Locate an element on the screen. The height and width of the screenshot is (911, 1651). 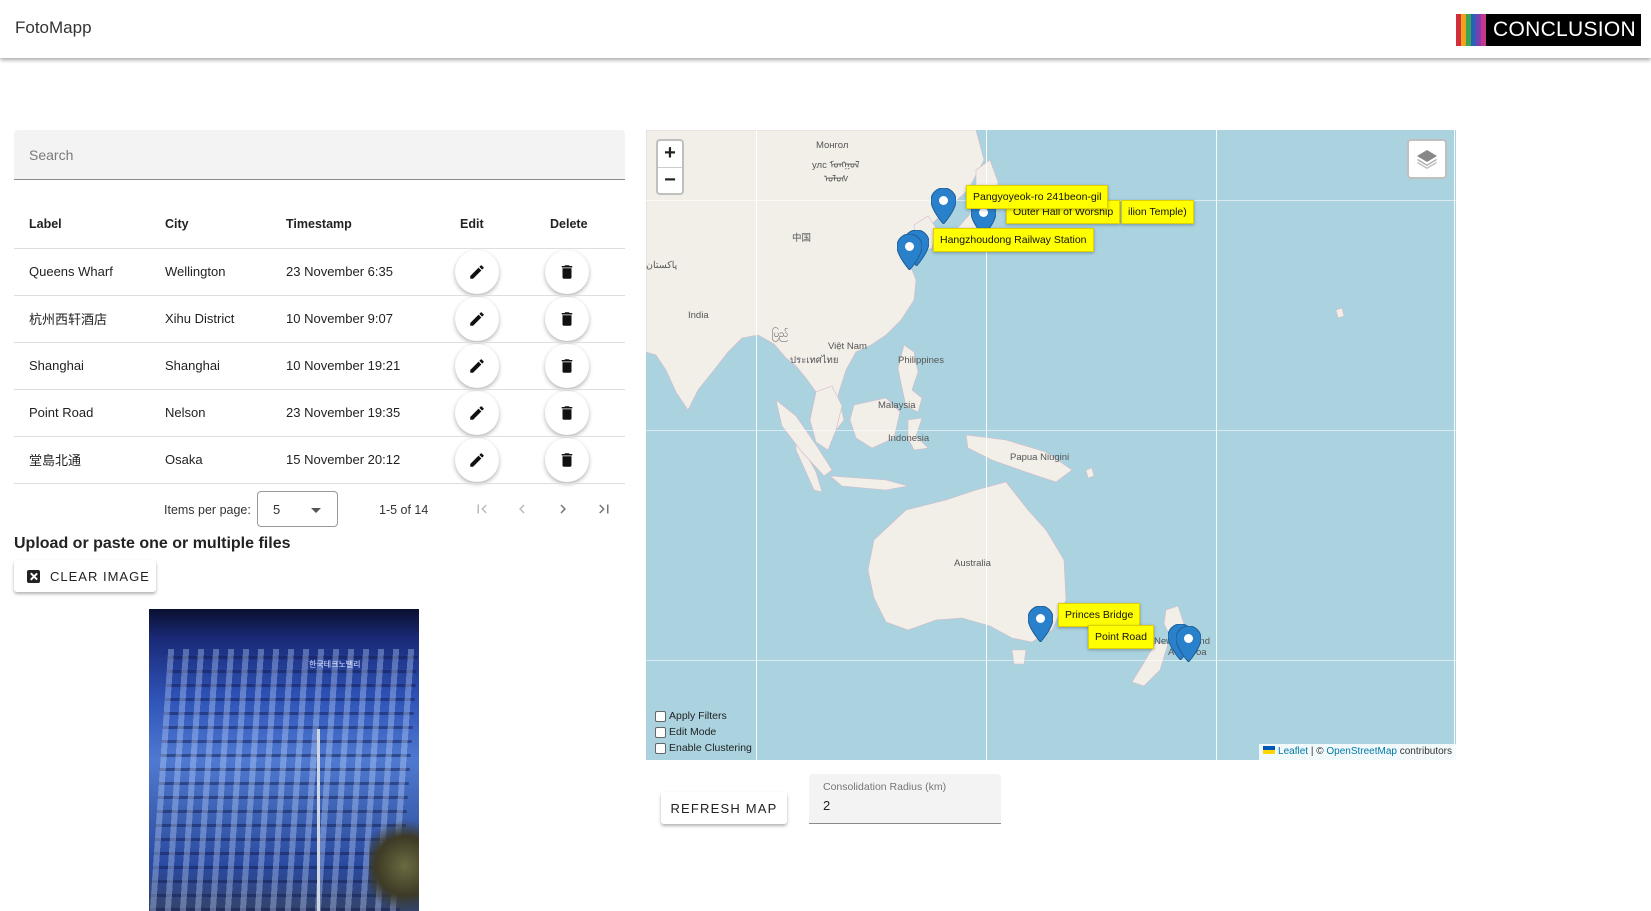
place-label: Papua Niugini is located at coordinates (1040, 457).